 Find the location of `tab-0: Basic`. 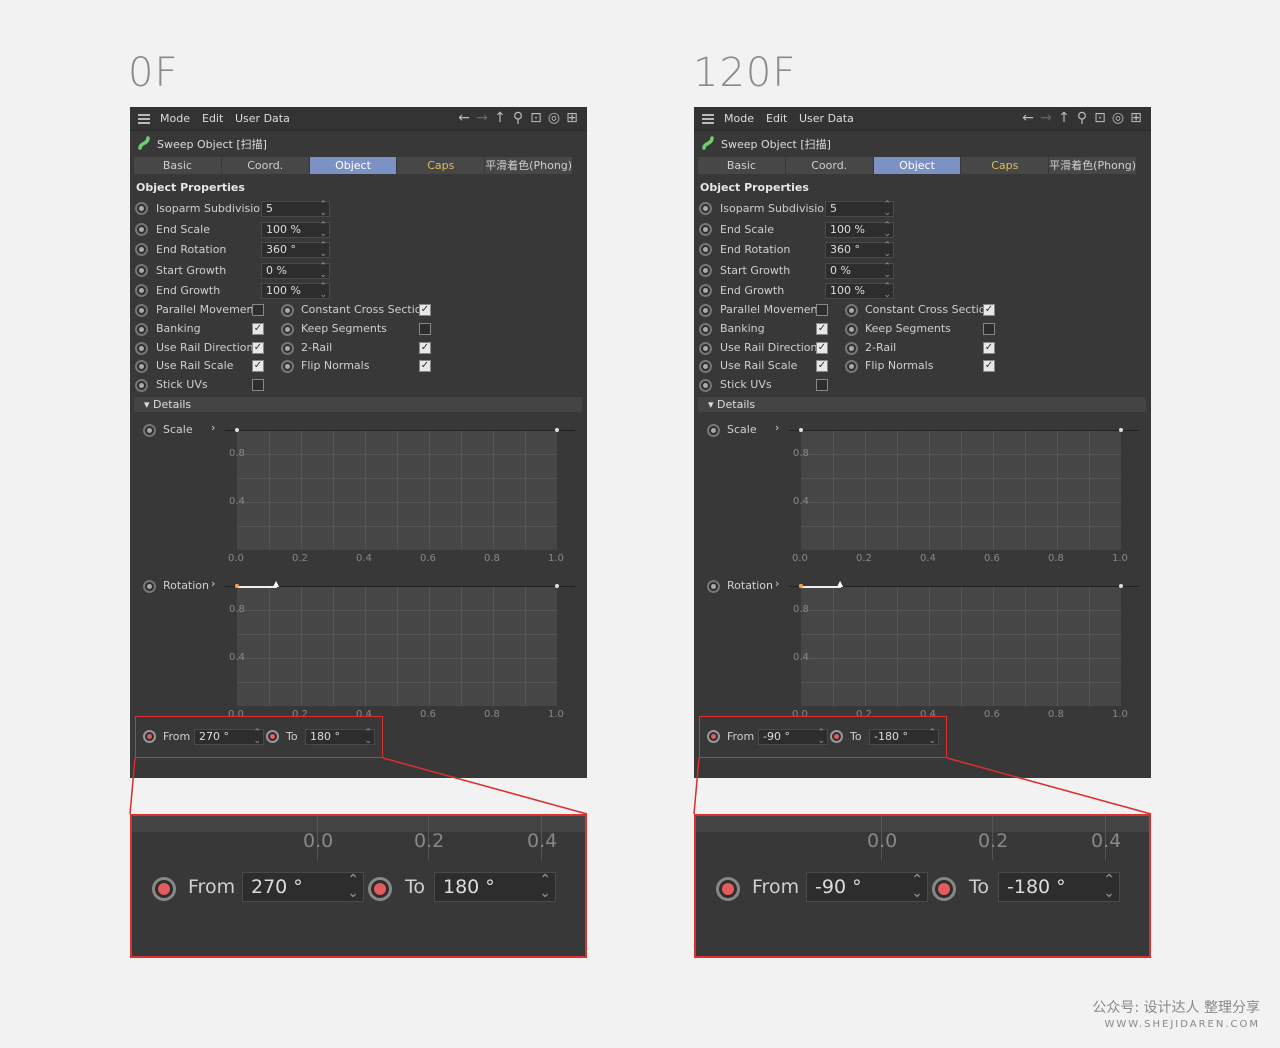

tab-0: Basic is located at coordinates (741, 165).